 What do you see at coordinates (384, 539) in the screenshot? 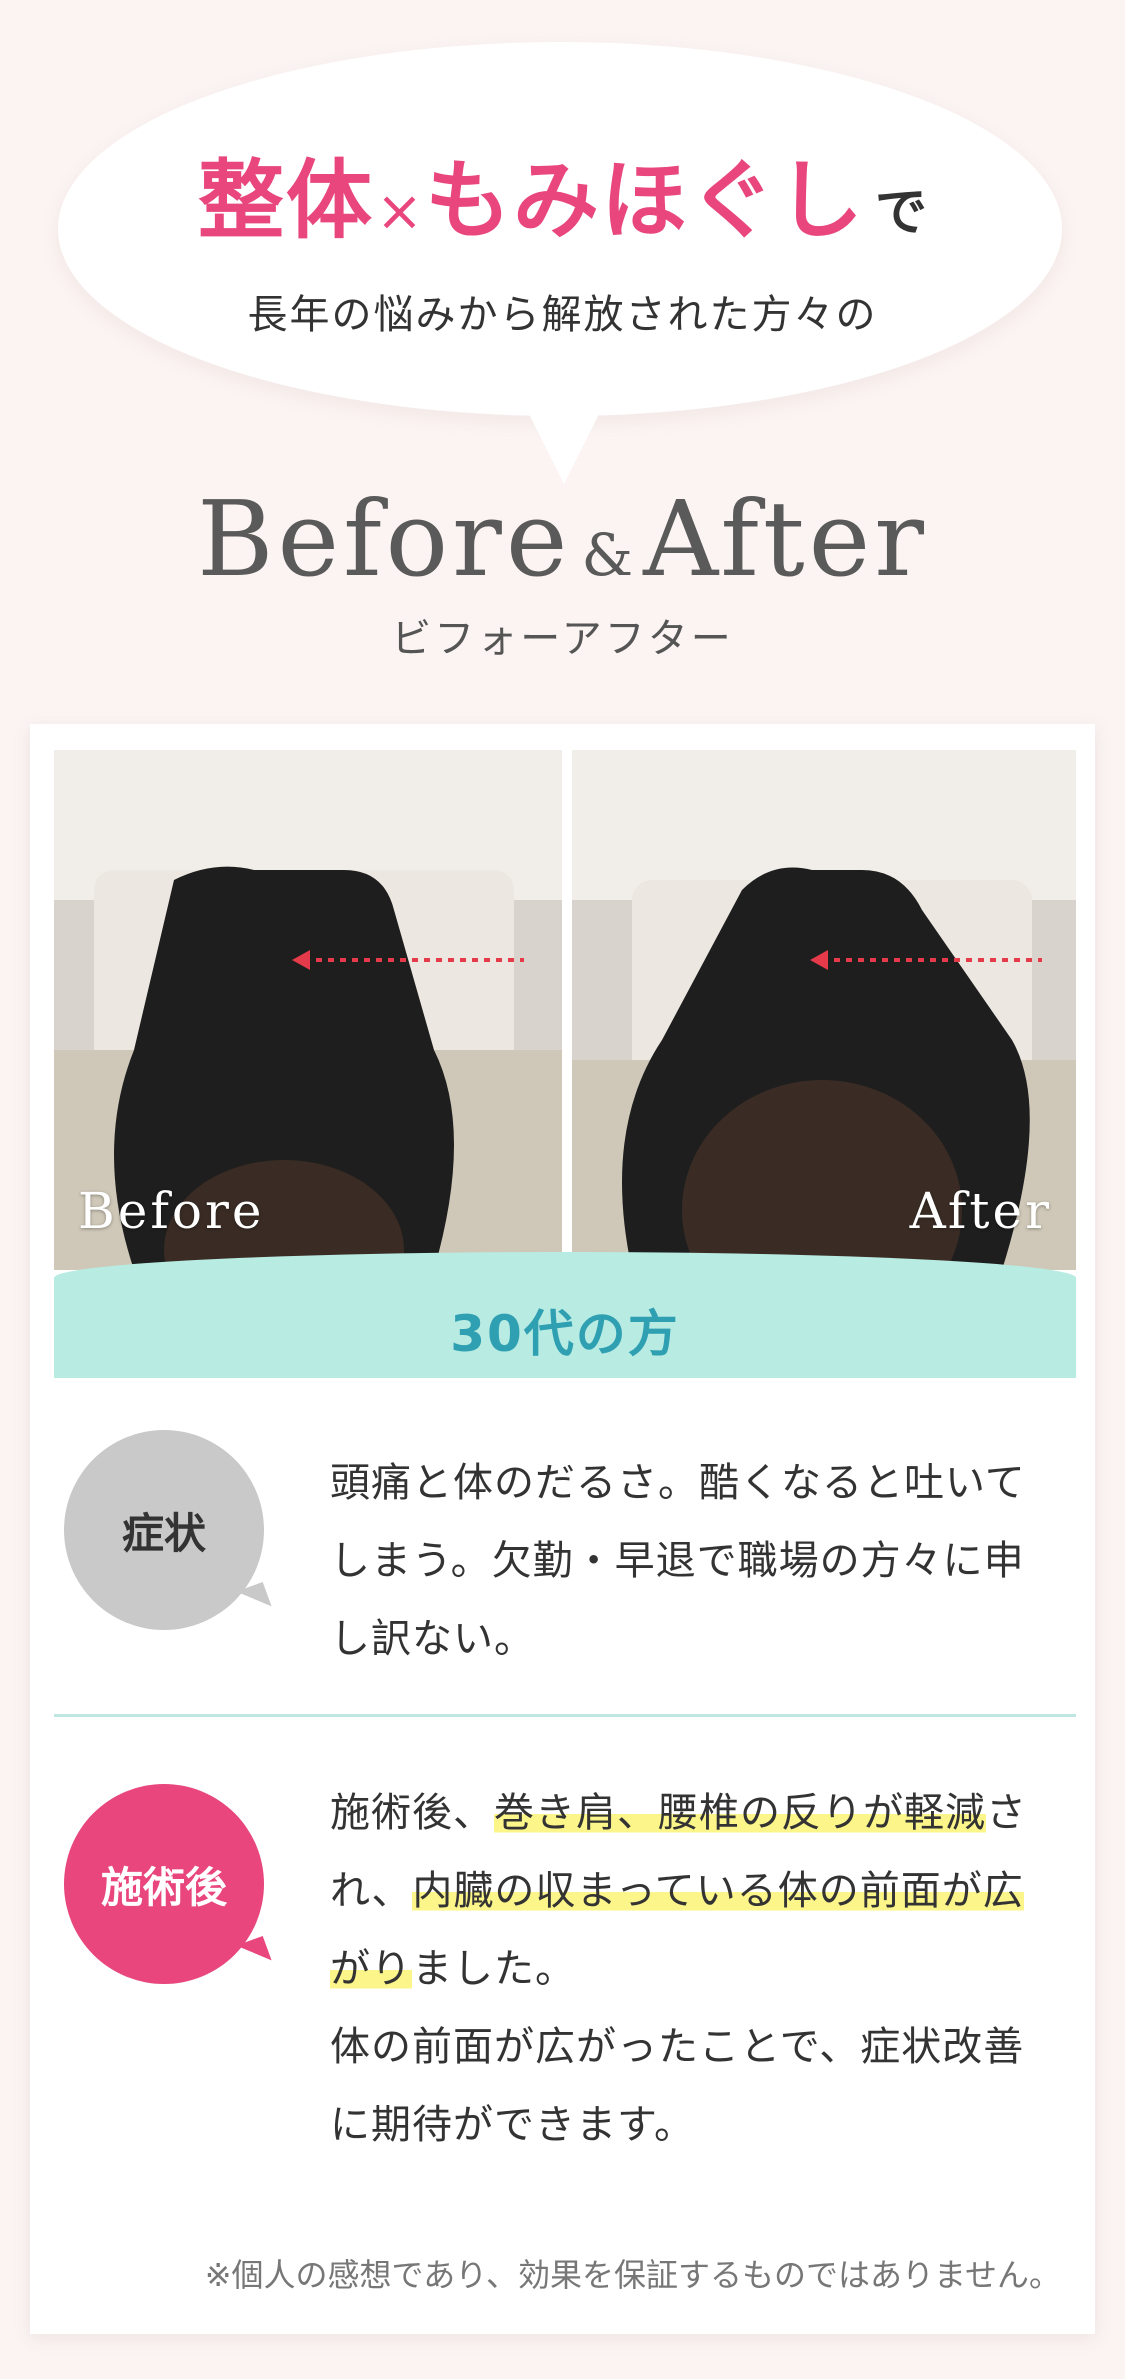
I see `title-before: Before` at bounding box center [384, 539].